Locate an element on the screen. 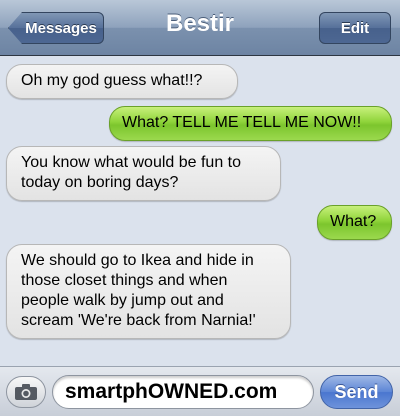 This screenshot has width=400, height=416. message-input: smartphOWNED.com is located at coordinates (183, 392).